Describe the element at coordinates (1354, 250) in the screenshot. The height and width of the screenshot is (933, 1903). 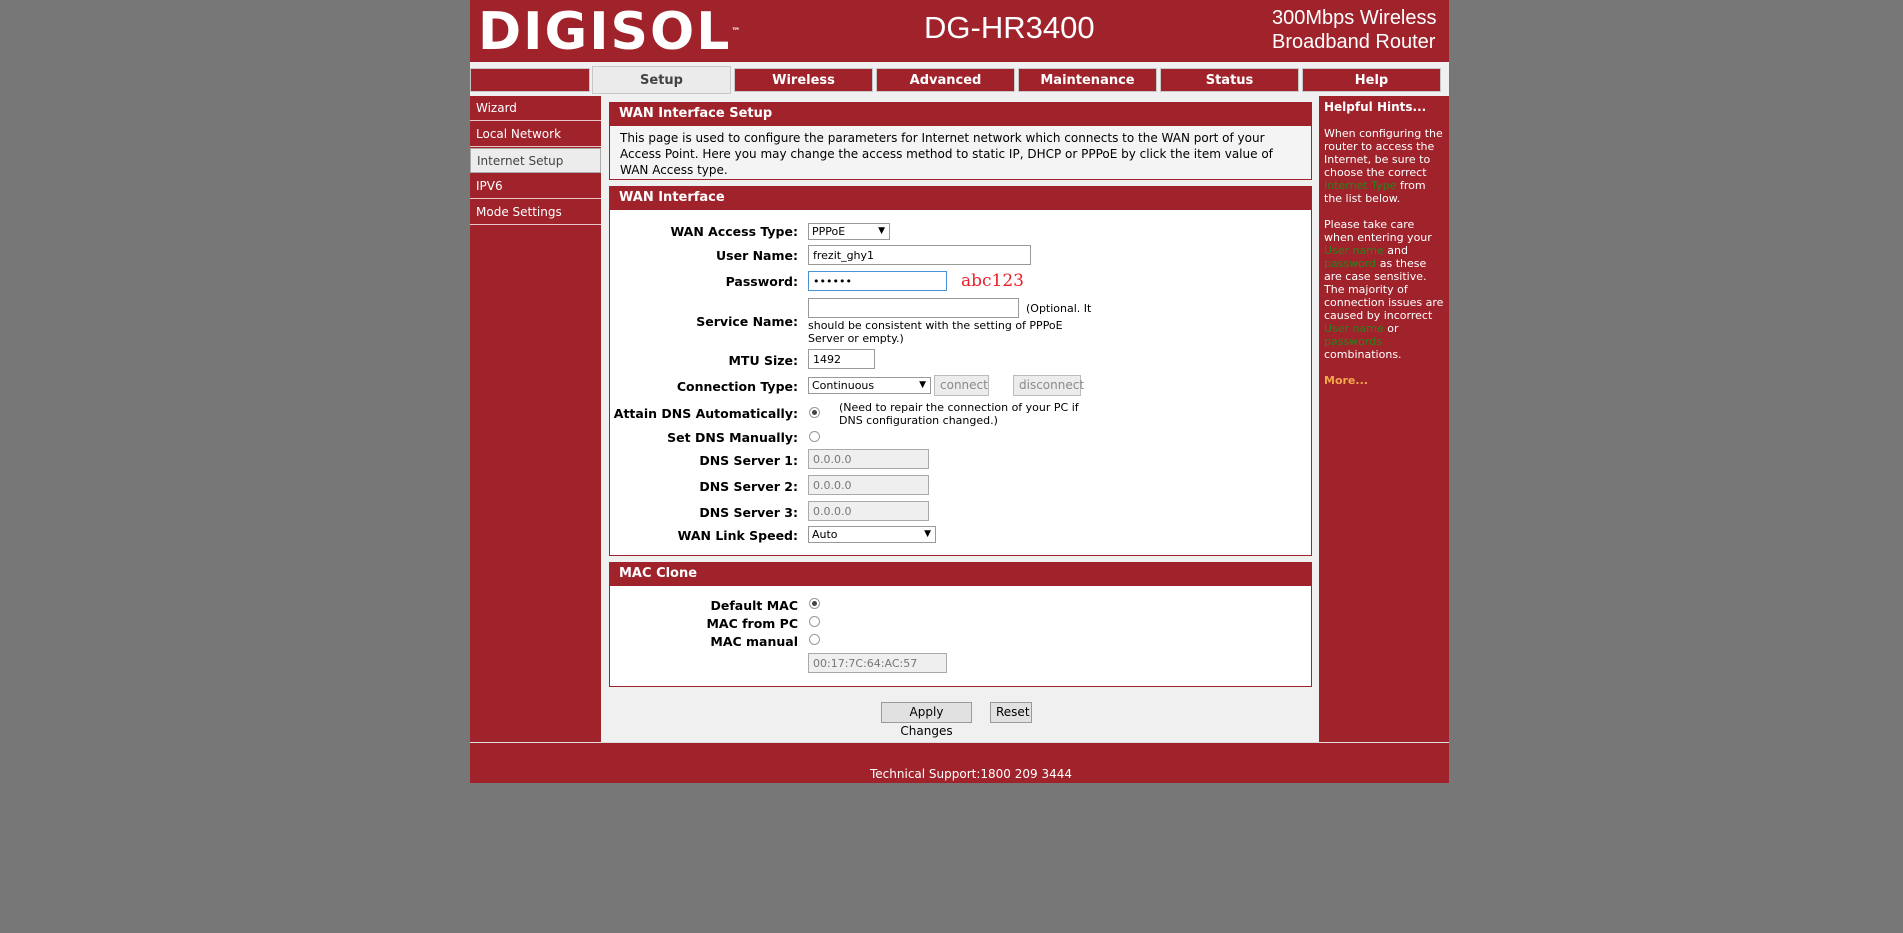
I see `hint-user-name: User name` at that location.